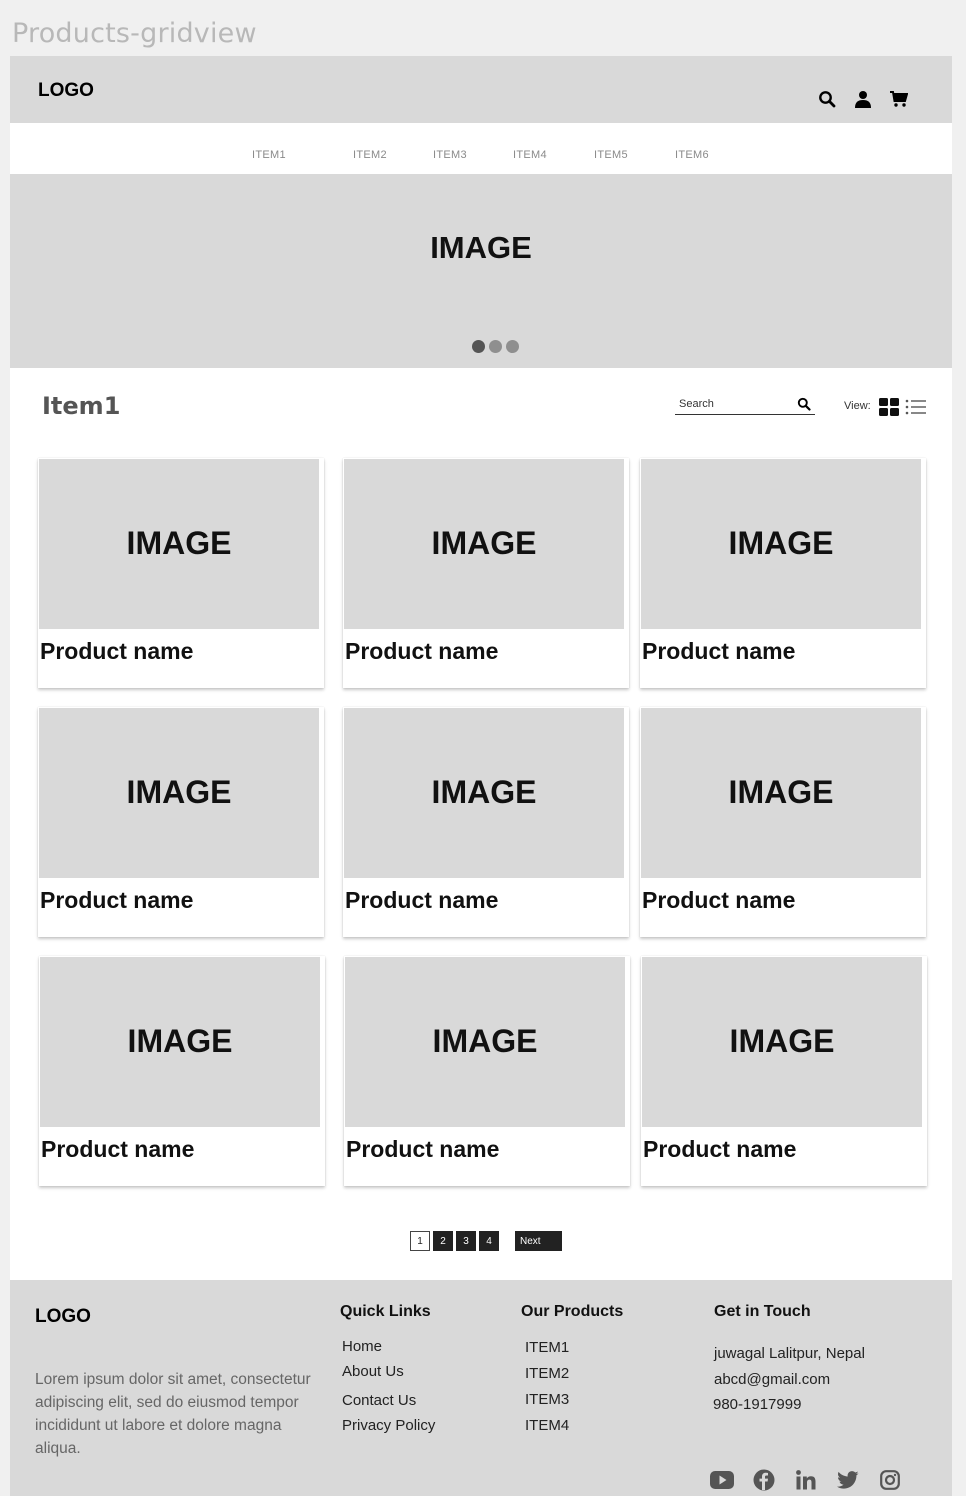 The image size is (966, 1496). I want to click on quick-links-title: Quick Links, so click(385, 1311).